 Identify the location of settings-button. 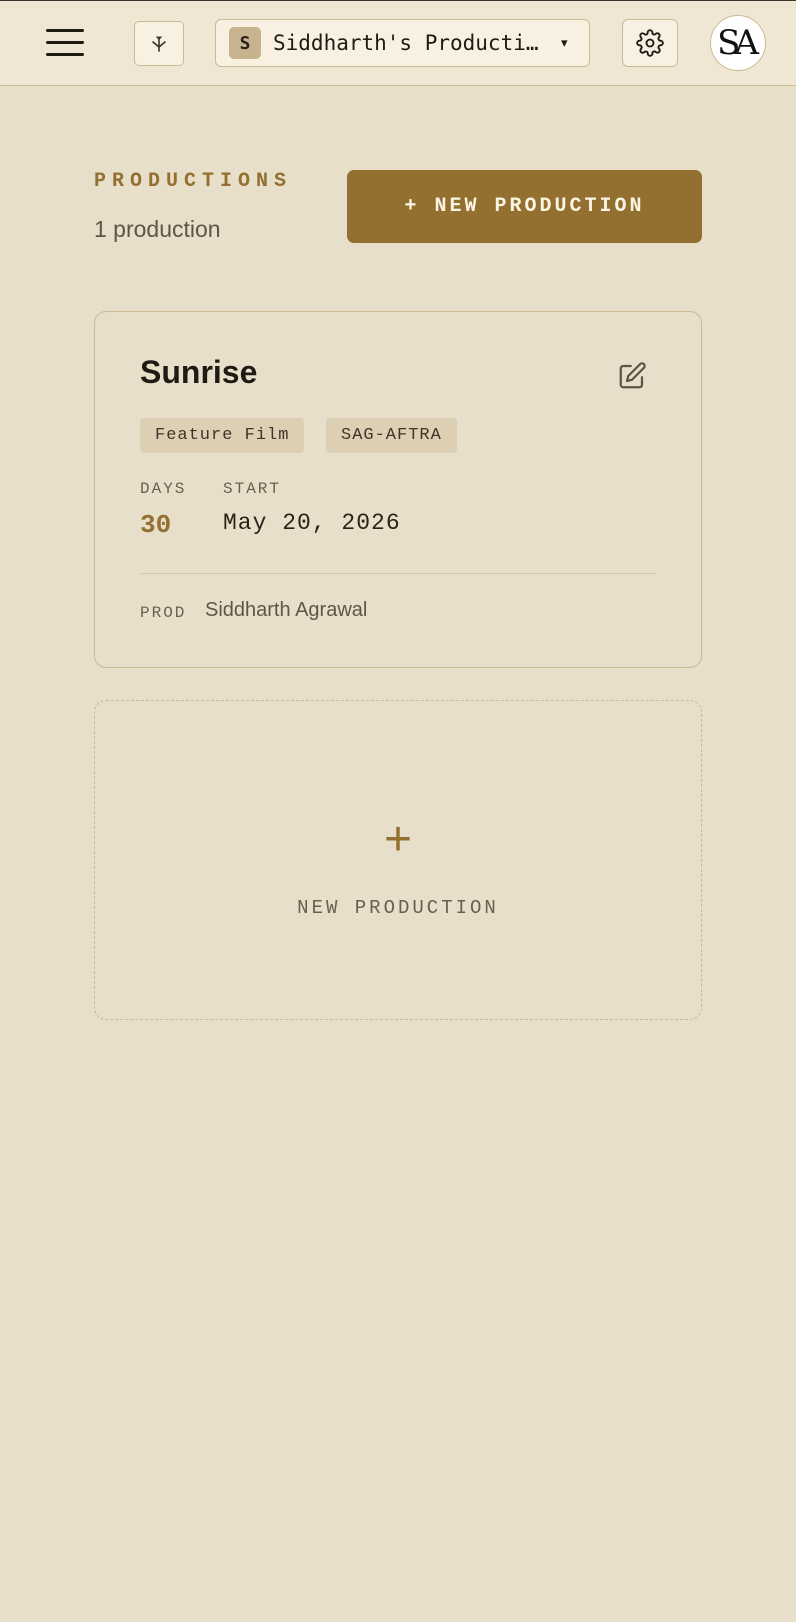
(650, 43).